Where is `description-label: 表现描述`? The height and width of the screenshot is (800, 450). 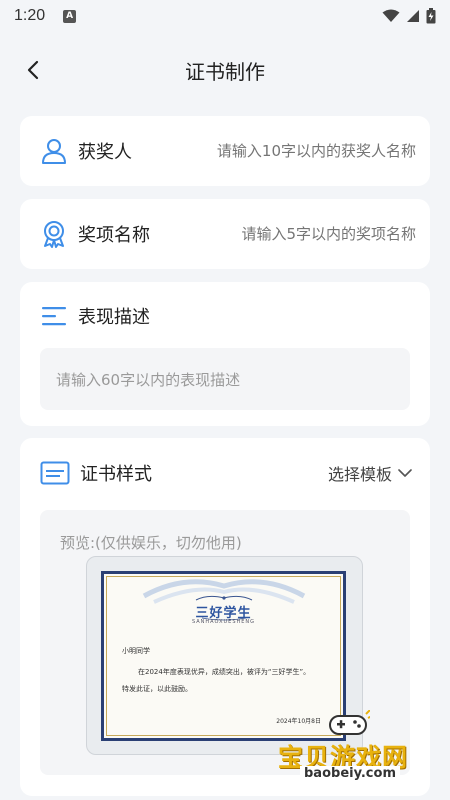
description-label: 表现描述 is located at coordinates (114, 317).